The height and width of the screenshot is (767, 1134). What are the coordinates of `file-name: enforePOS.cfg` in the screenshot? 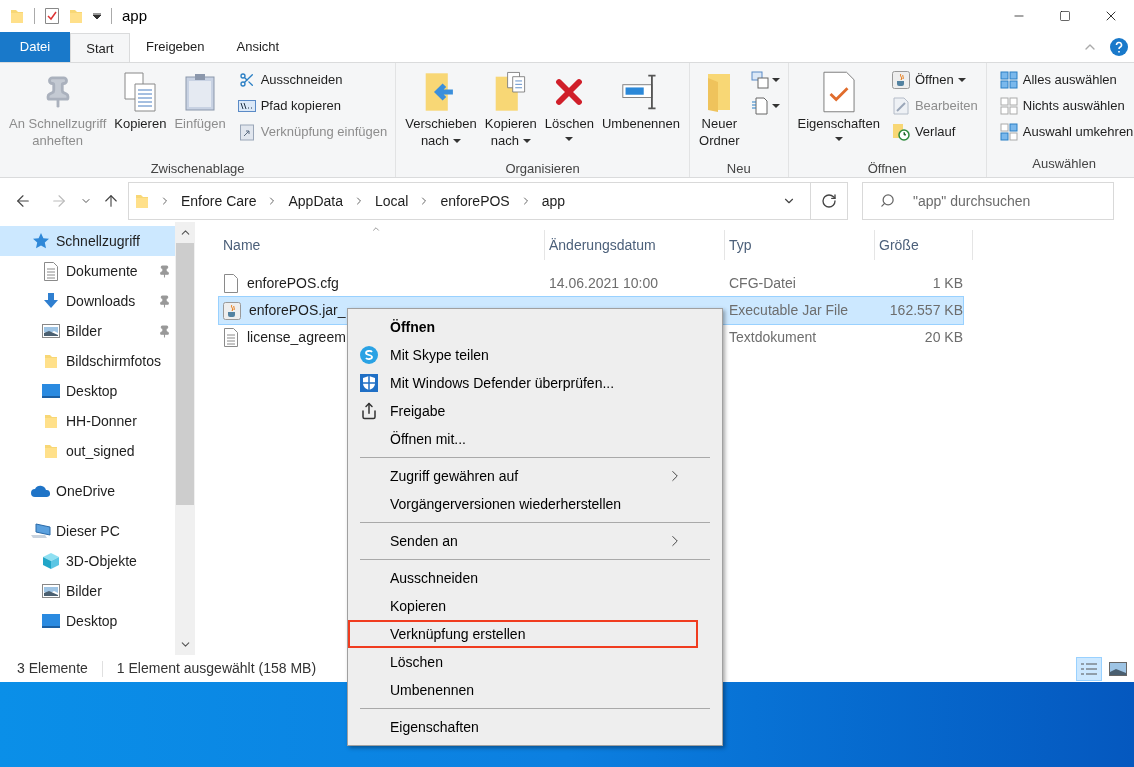 It's located at (293, 283).